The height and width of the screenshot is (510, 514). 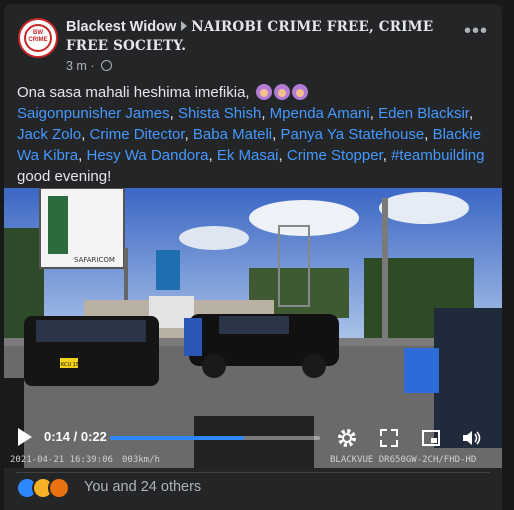 I want to click on billboard-text: SAFARICOM, so click(x=94, y=260).